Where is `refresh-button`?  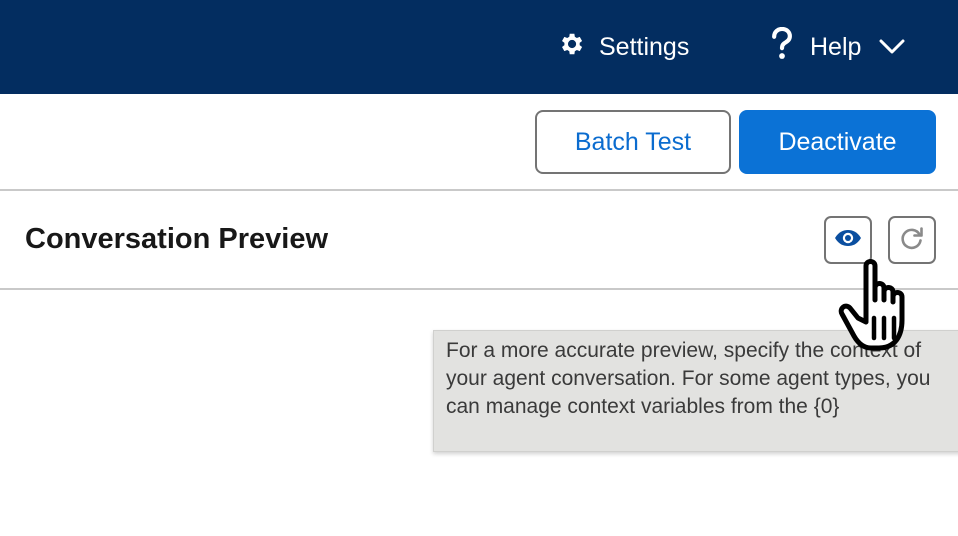 refresh-button is located at coordinates (912, 240).